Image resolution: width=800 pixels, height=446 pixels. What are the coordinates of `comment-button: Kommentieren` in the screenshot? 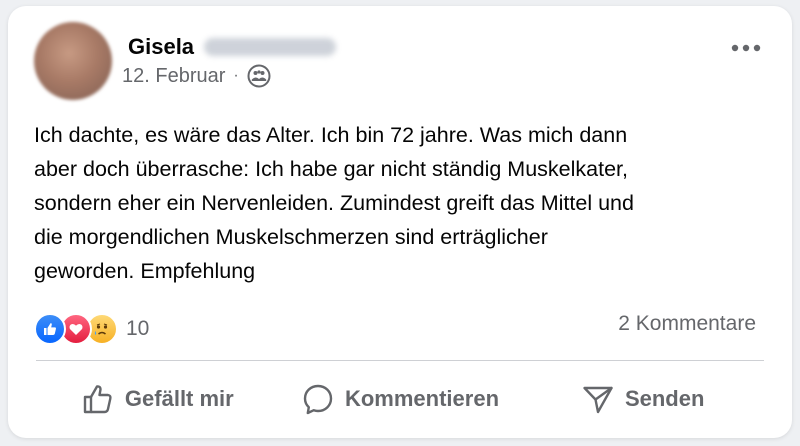 It's located at (400, 399).